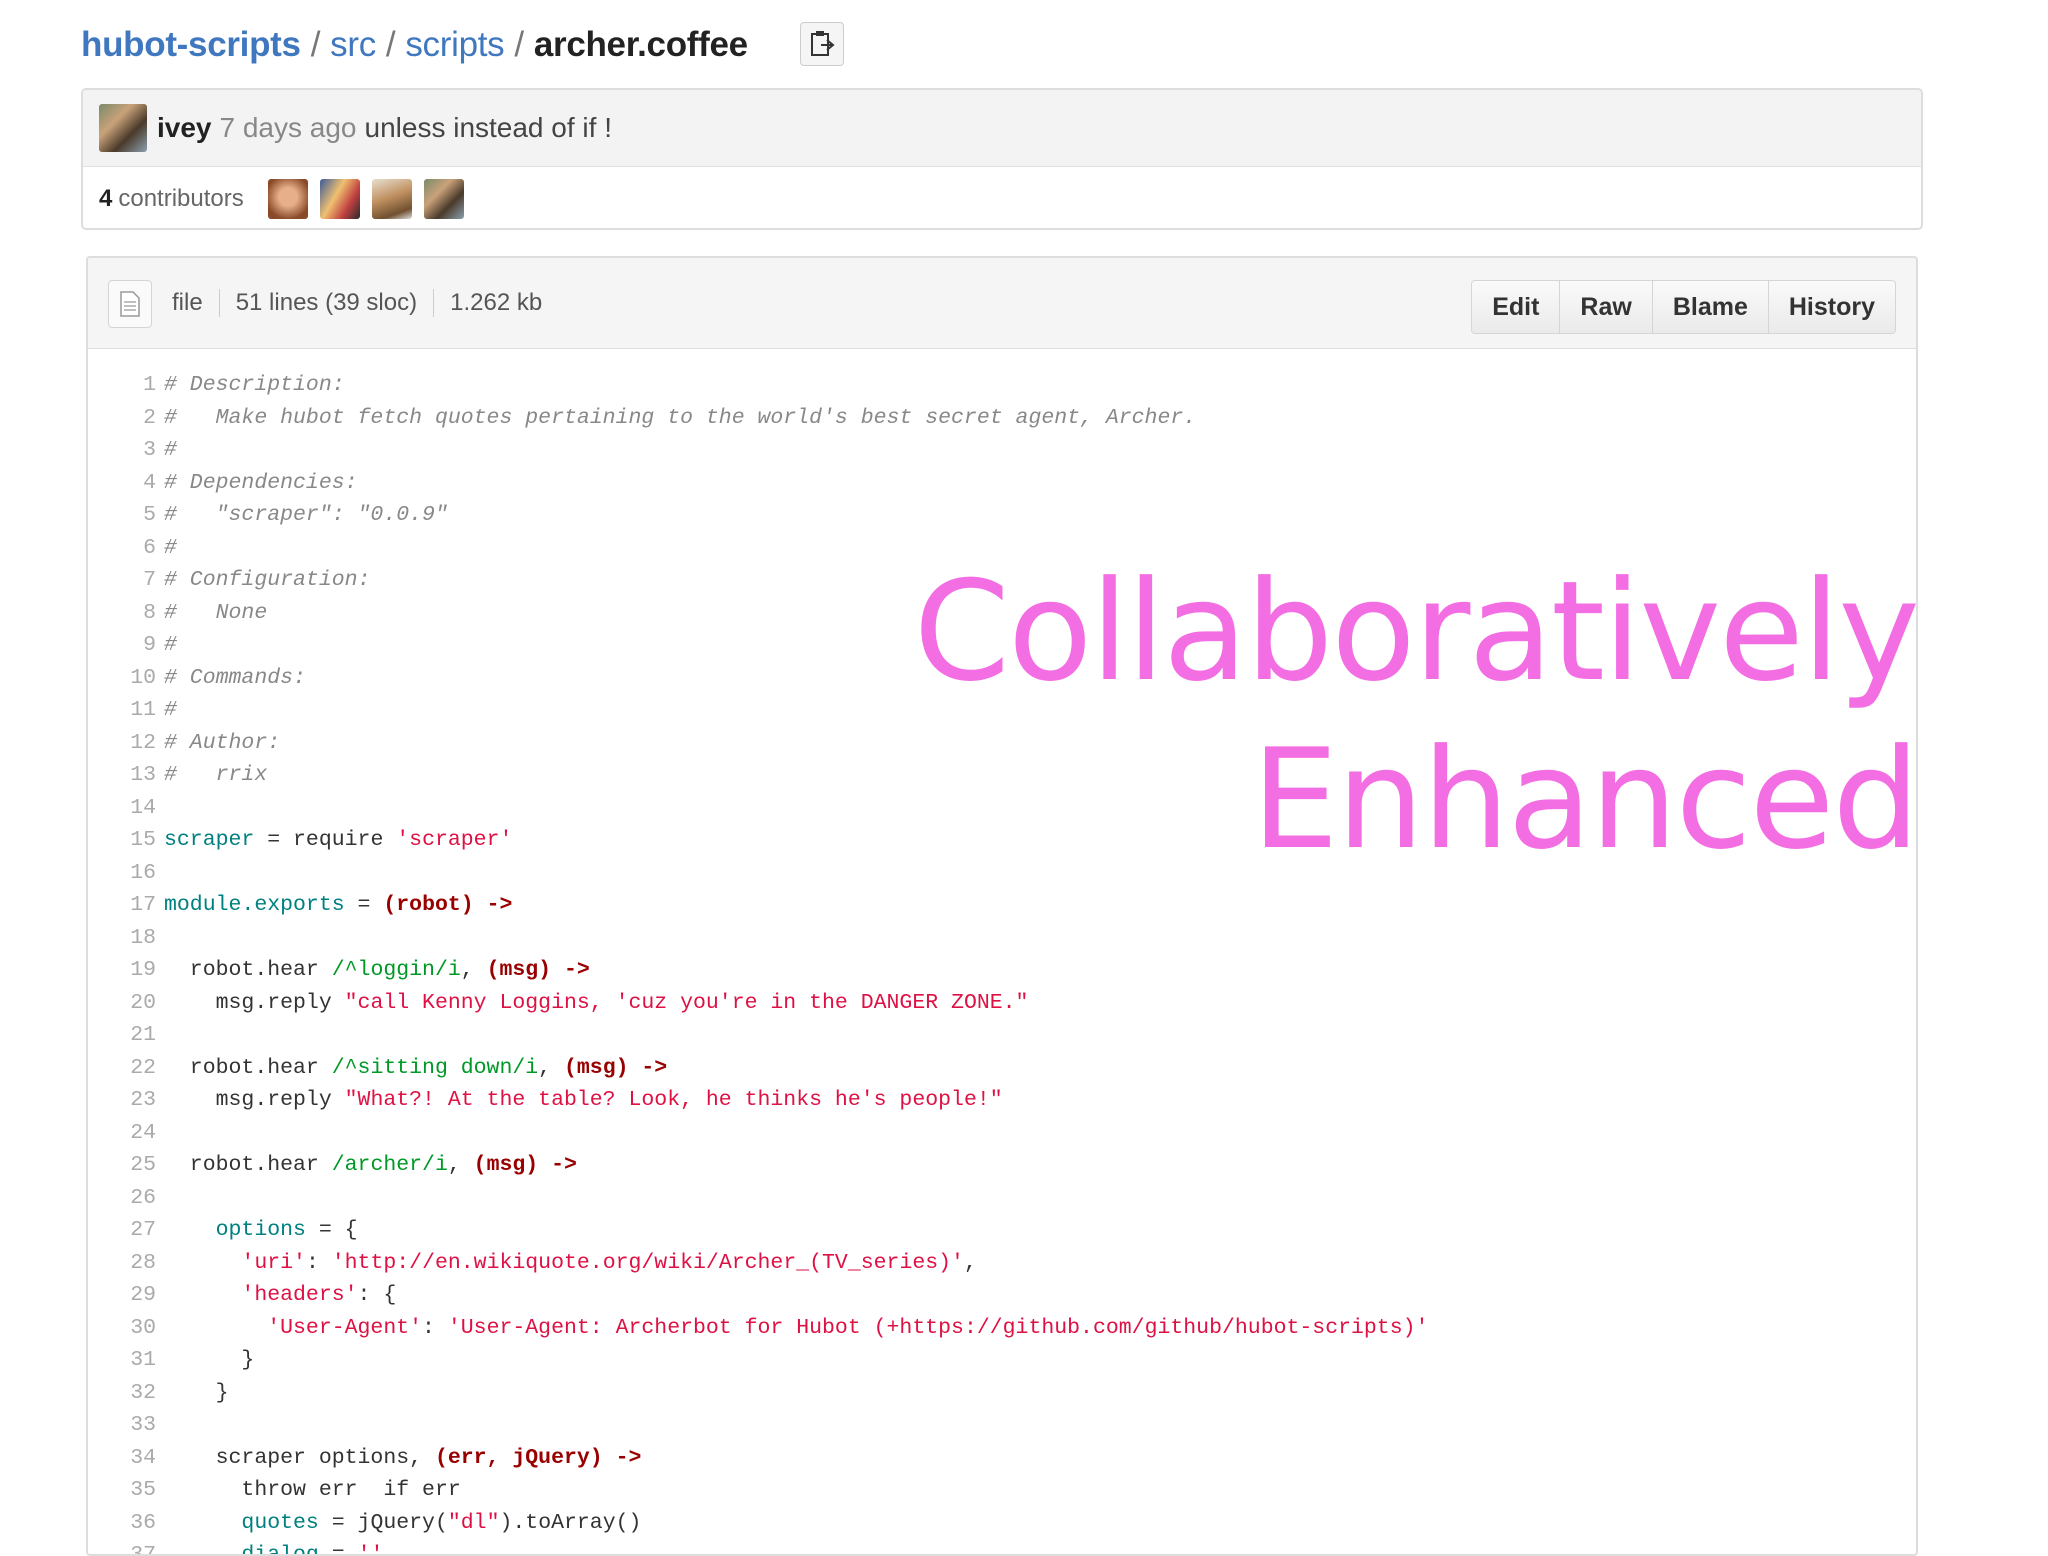 Image resolution: width=2048 pixels, height=1556 pixels. What do you see at coordinates (1831, 307) in the screenshot?
I see `history-button: History` at bounding box center [1831, 307].